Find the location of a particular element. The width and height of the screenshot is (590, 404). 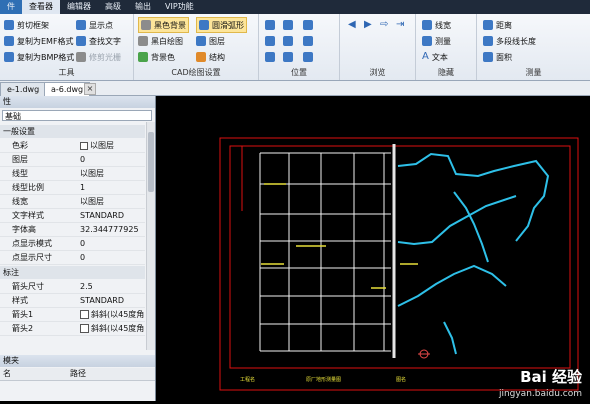

zoom-out-icon is located at coordinates (308, 41).